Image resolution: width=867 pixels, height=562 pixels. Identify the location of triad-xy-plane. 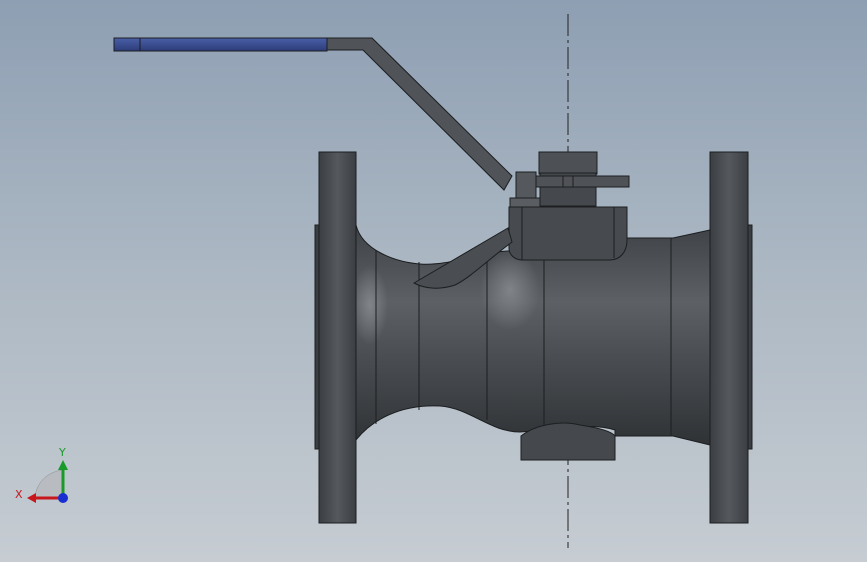
(48, 484).